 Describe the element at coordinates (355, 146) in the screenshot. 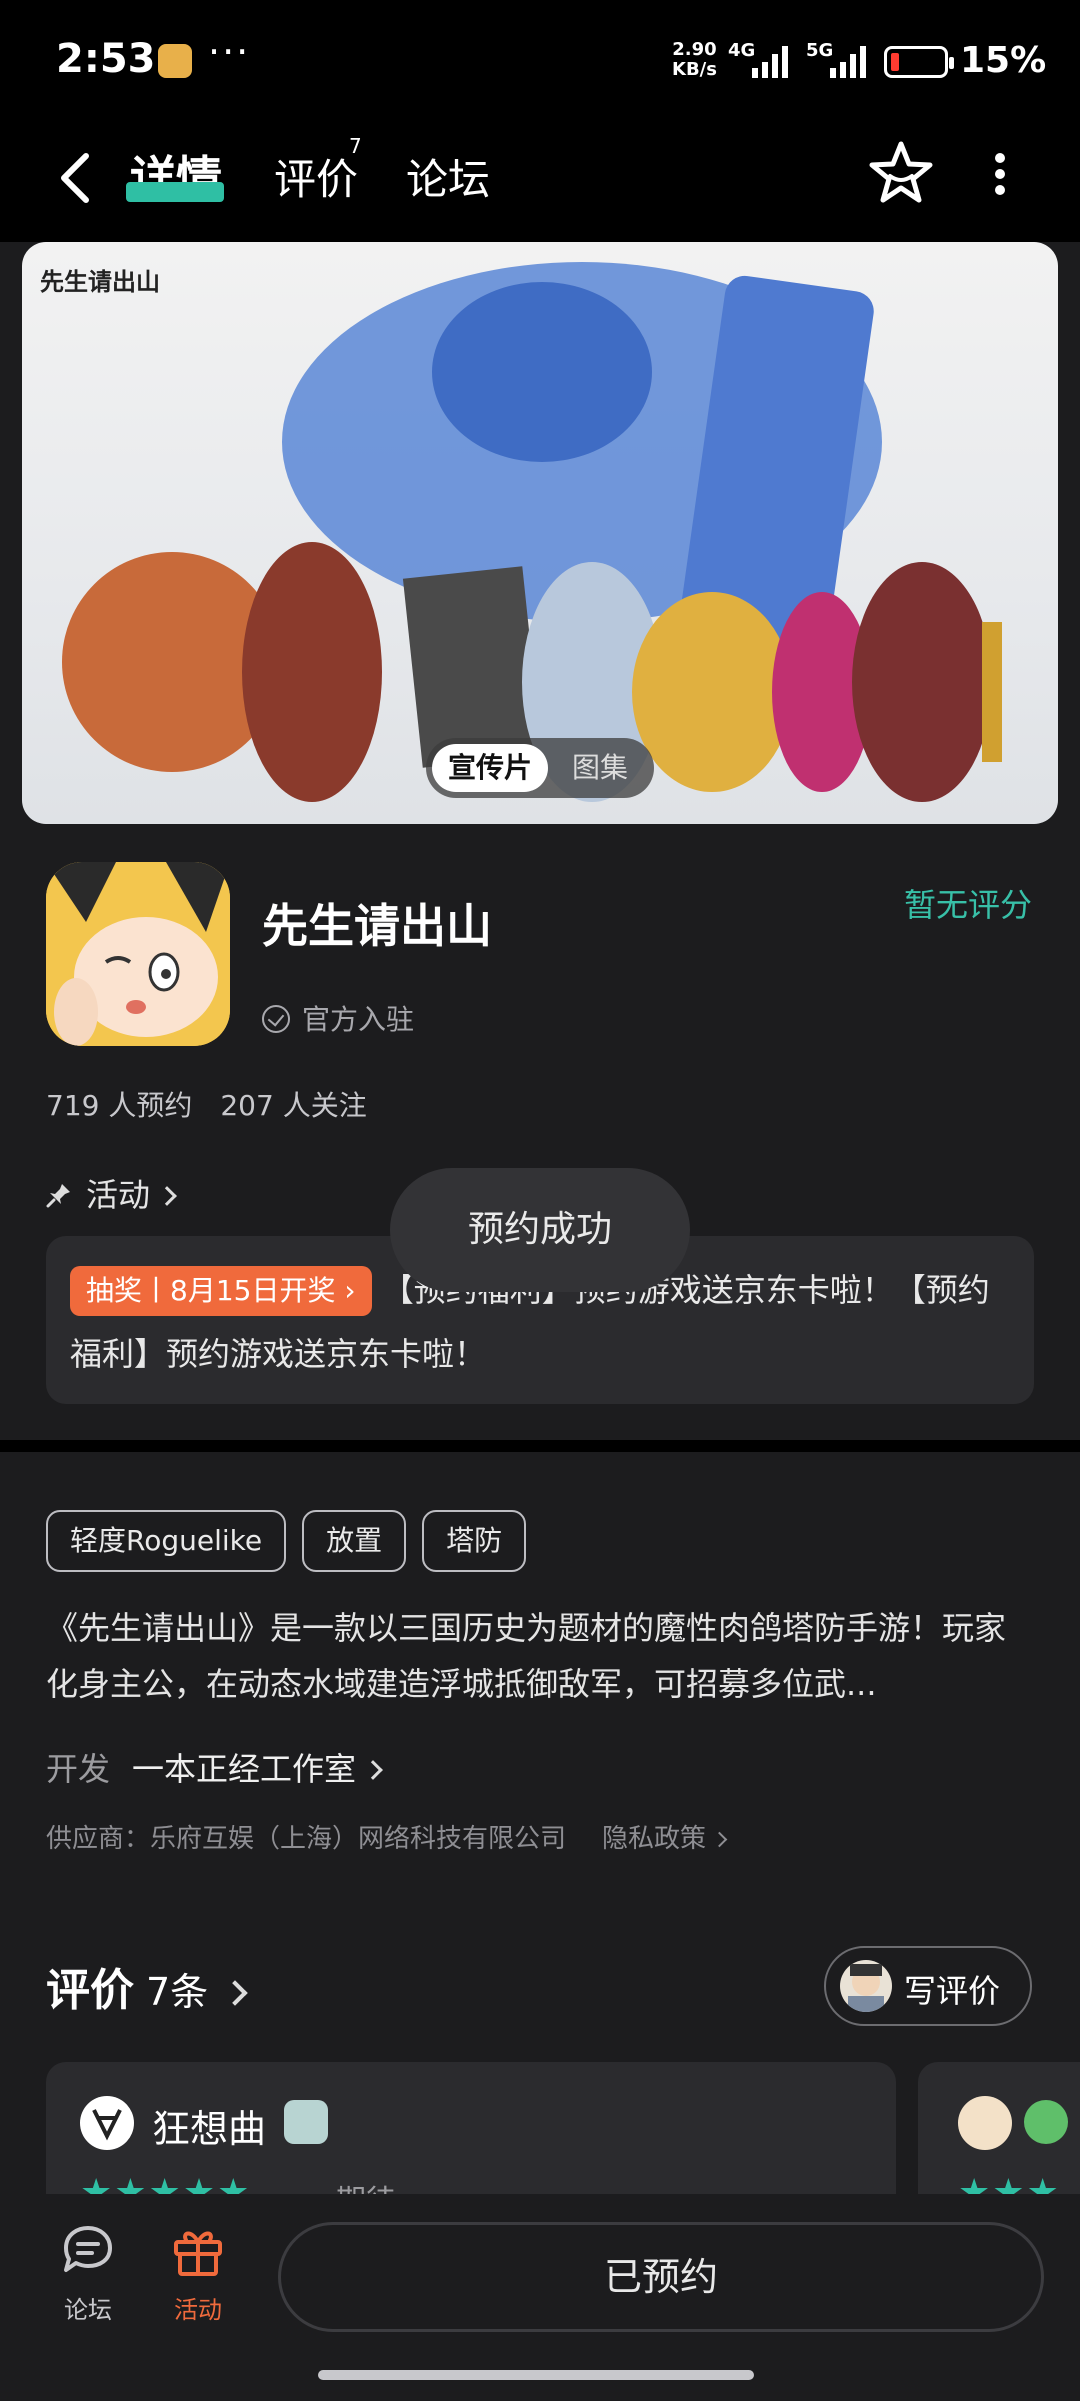

I see `review-count-badge: 7` at that location.